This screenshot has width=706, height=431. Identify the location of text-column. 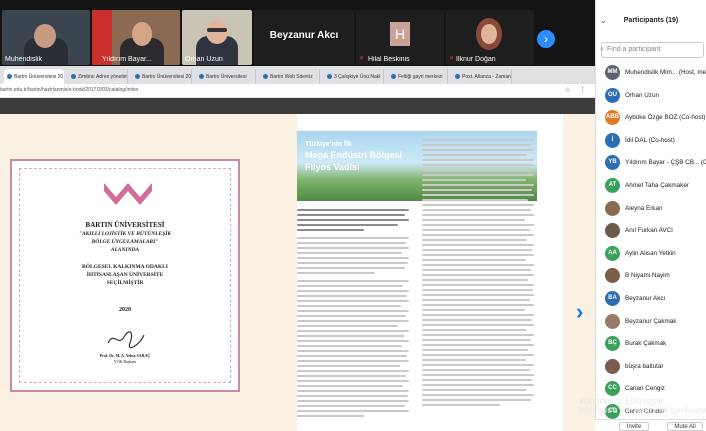
(353, 316).